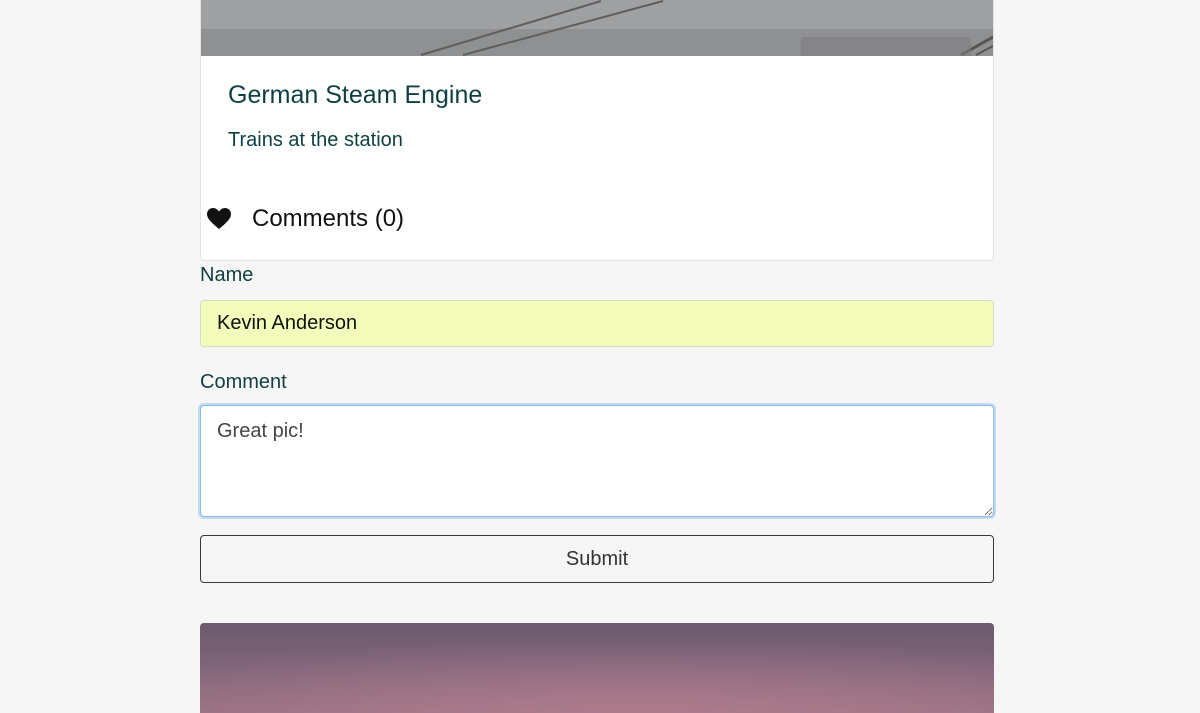 This screenshot has width=1200, height=713. Describe the element at coordinates (219, 219) in the screenshot. I see `heart-icon` at that location.